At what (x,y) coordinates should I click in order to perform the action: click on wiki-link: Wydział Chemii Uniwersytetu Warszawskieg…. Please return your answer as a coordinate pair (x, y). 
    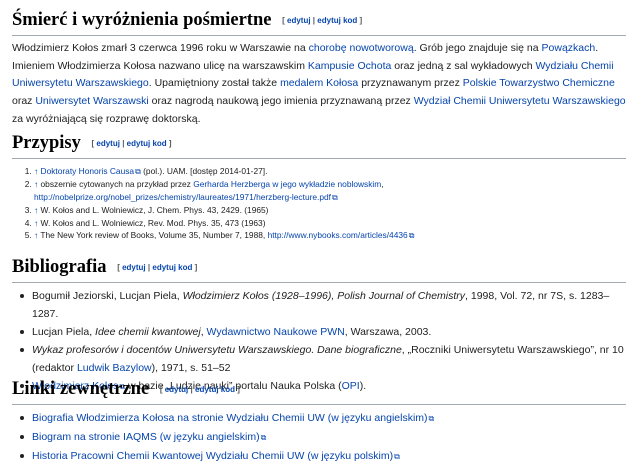
    Looking at the image, I should click on (520, 101).